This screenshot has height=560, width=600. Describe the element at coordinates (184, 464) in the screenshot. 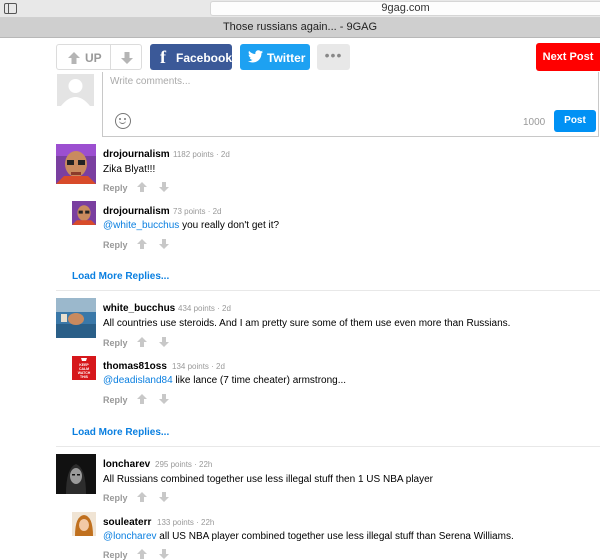

I see `comment-meta: 295 points · 22h` at that location.